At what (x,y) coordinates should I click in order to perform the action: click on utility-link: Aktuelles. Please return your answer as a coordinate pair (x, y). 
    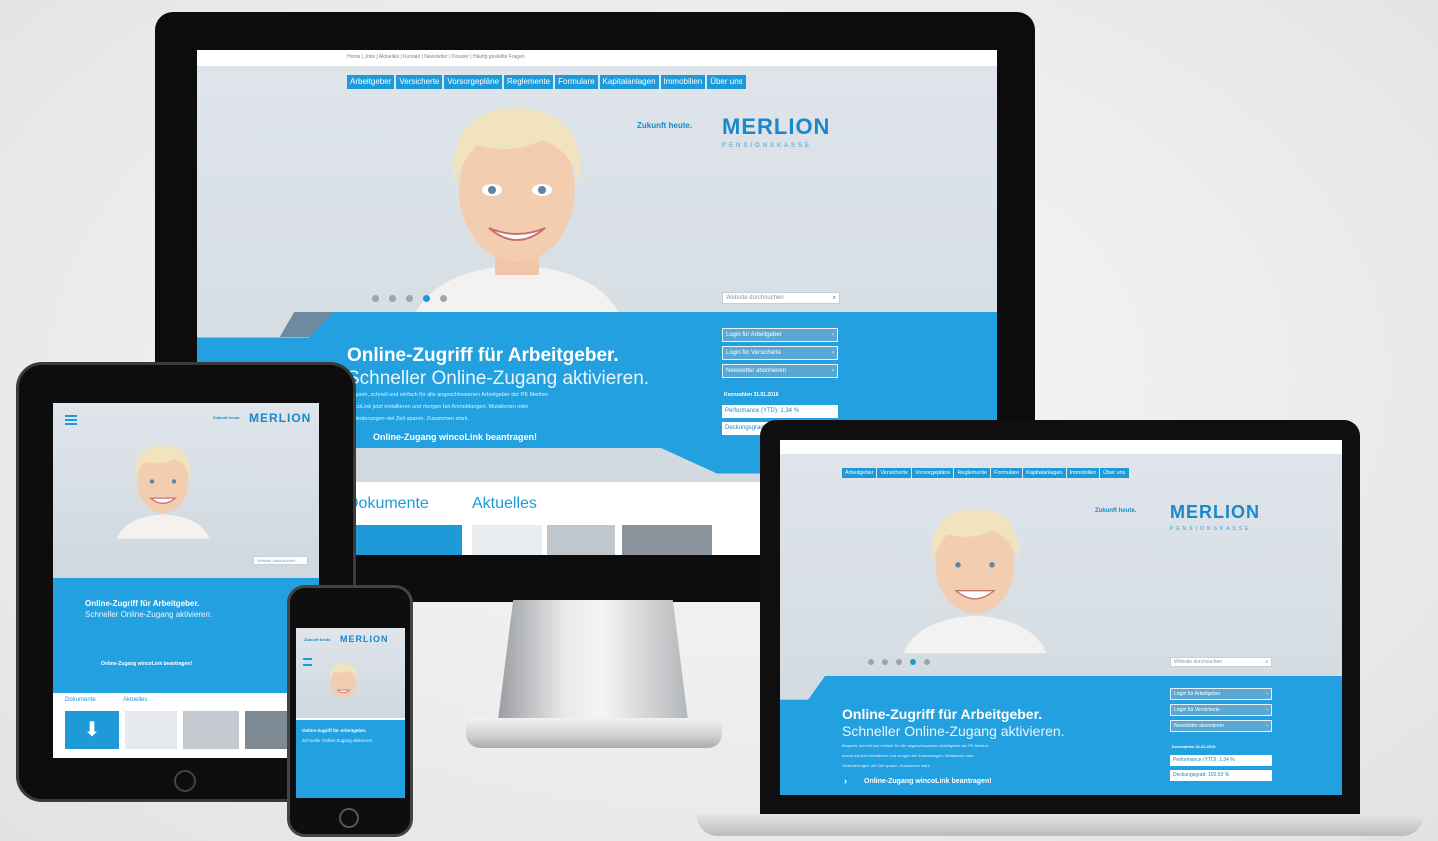
    Looking at the image, I should click on (389, 57).